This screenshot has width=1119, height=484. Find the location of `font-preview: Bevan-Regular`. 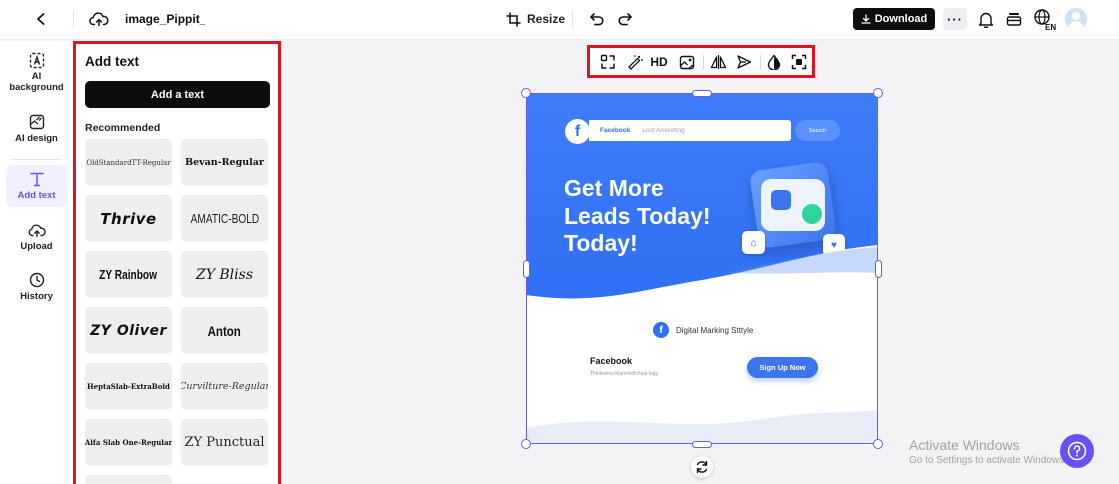

font-preview: Bevan-Regular is located at coordinates (224, 162).